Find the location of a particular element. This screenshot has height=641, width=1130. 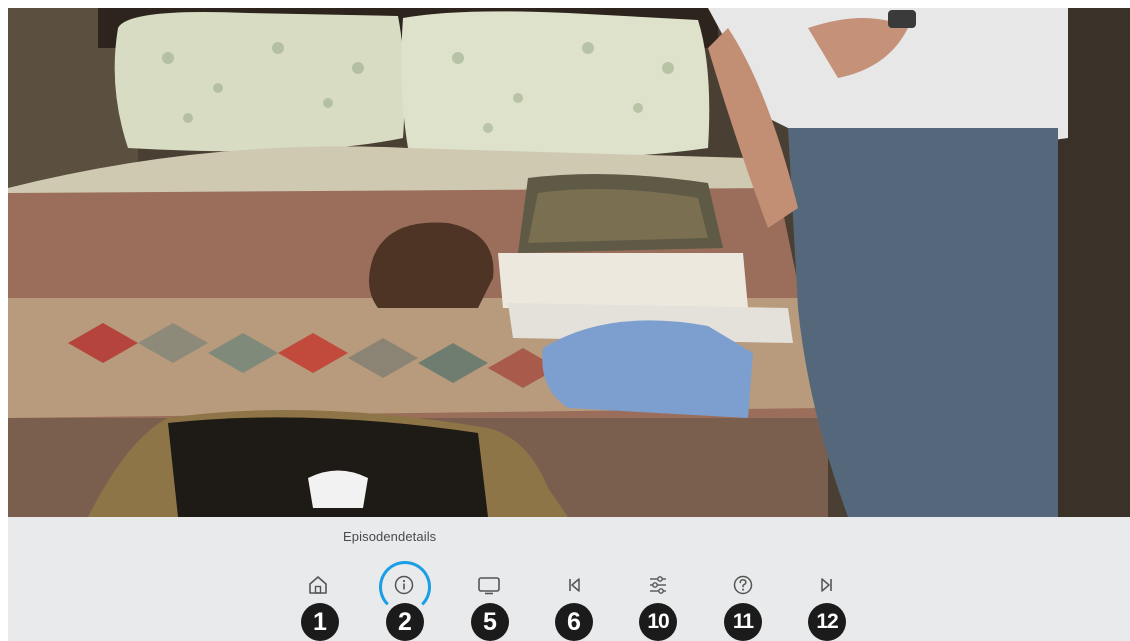

callout-badge: 1 is located at coordinates (320, 622).